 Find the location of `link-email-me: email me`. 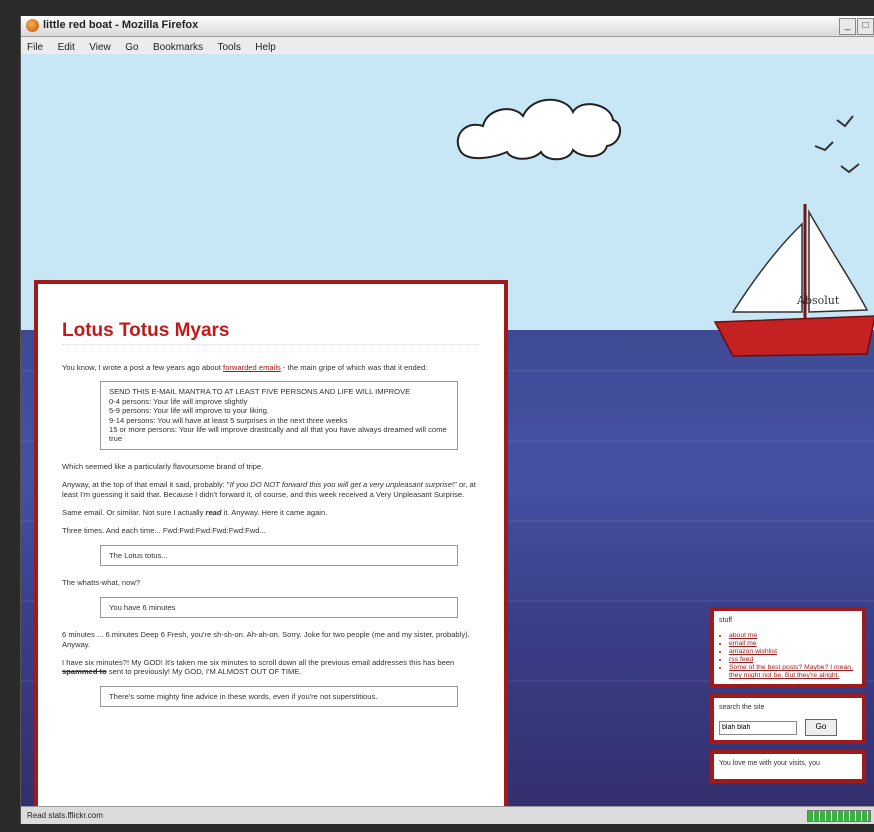

link-email-me: email me is located at coordinates (793, 644).